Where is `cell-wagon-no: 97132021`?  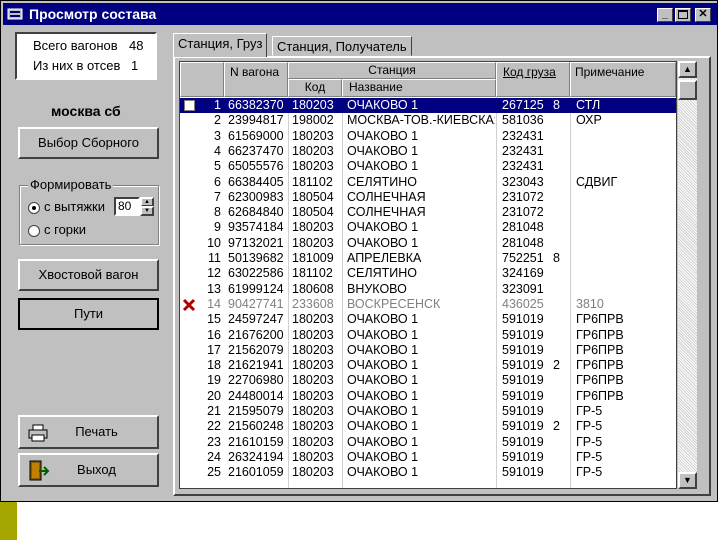
cell-wagon-no: 97132021 is located at coordinates (256, 242).